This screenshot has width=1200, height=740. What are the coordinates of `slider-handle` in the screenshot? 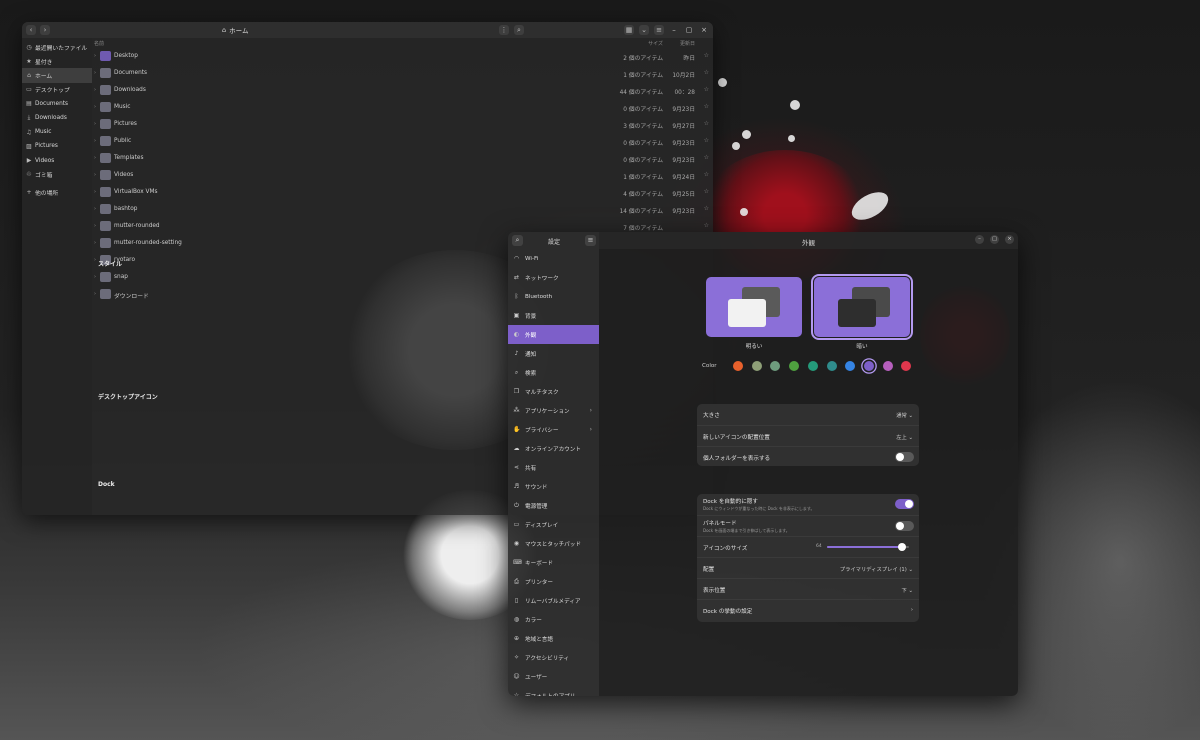 It's located at (902, 547).